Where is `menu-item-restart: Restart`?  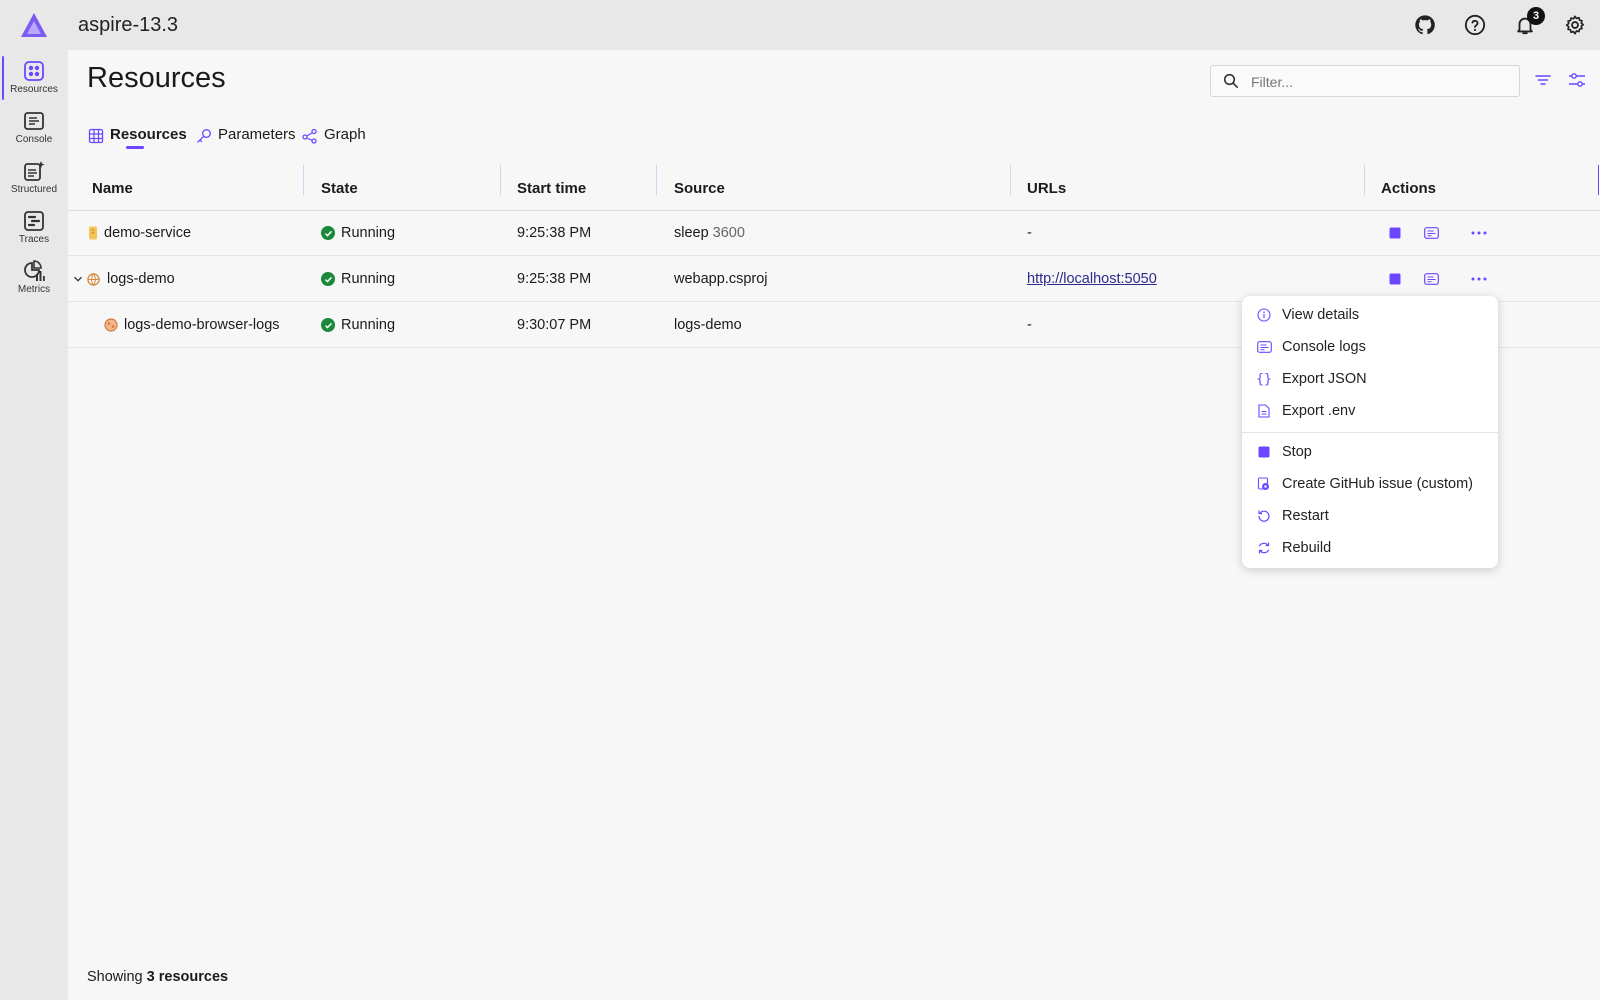 menu-item-restart: Restart is located at coordinates (1370, 516).